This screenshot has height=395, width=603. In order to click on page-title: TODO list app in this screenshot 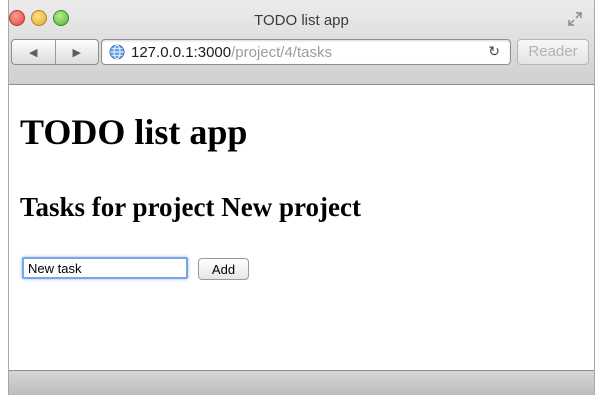, I will do `click(134, 132)`.